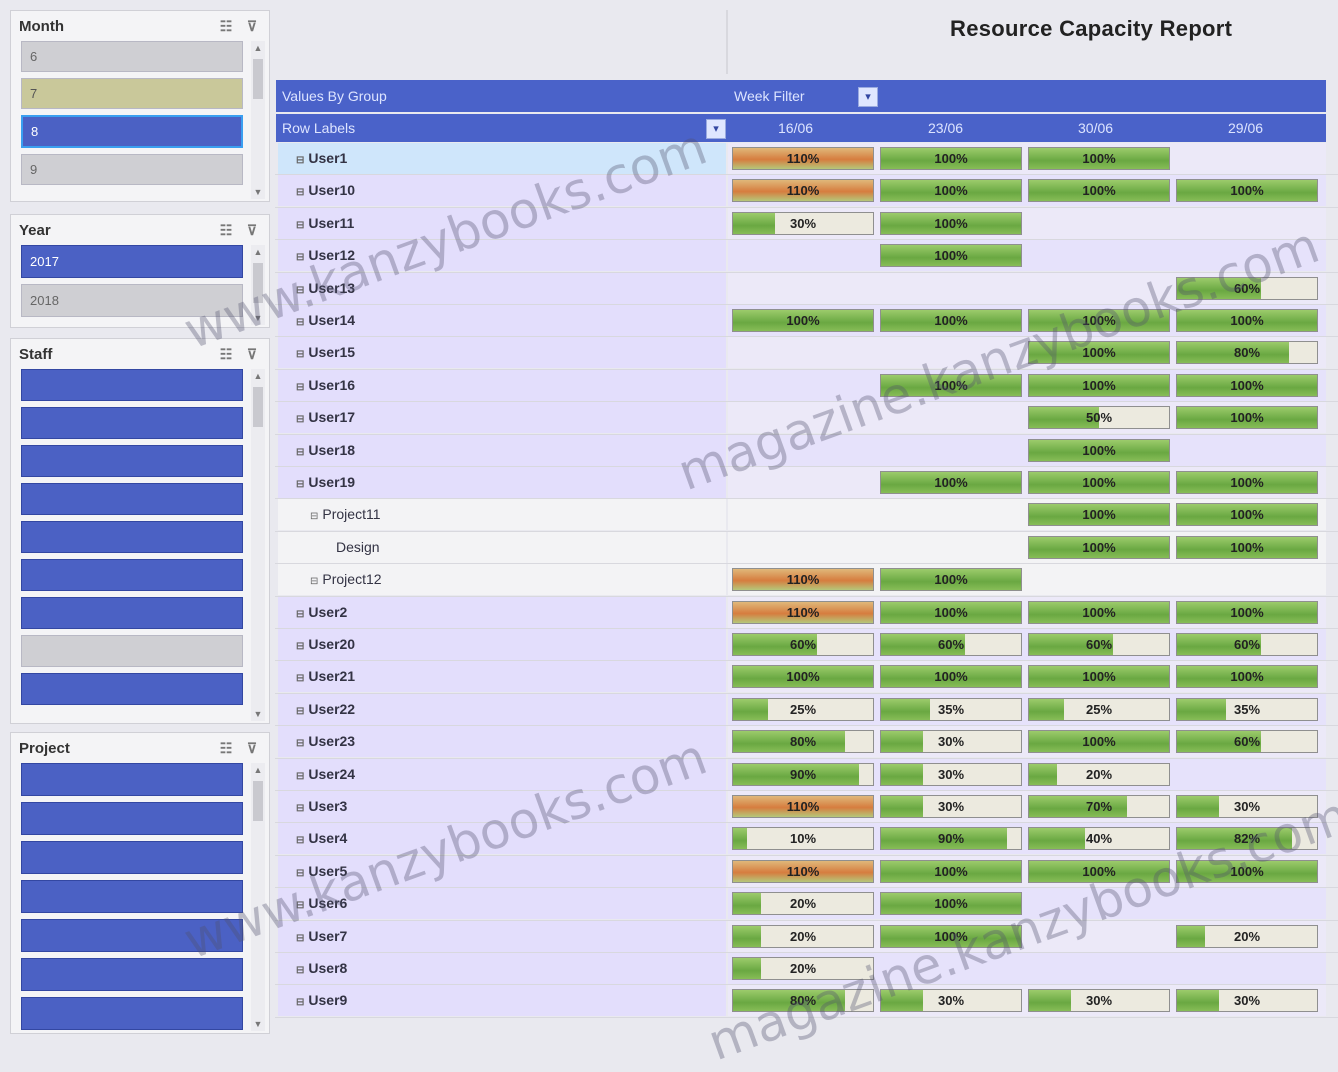 The image size is (1338, 1072). I want to click on month-slicer-scrollbar: ▲ ▼, so click(258, 120).